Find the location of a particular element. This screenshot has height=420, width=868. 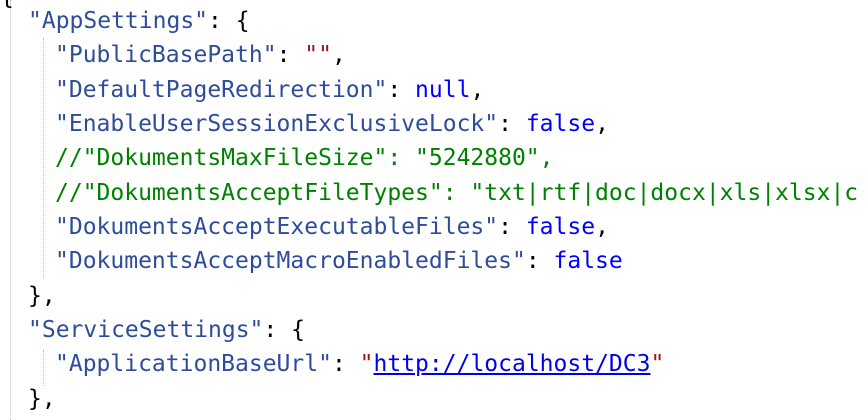

code-line-close-appsettings: }, is located at coordinates (28, 296).